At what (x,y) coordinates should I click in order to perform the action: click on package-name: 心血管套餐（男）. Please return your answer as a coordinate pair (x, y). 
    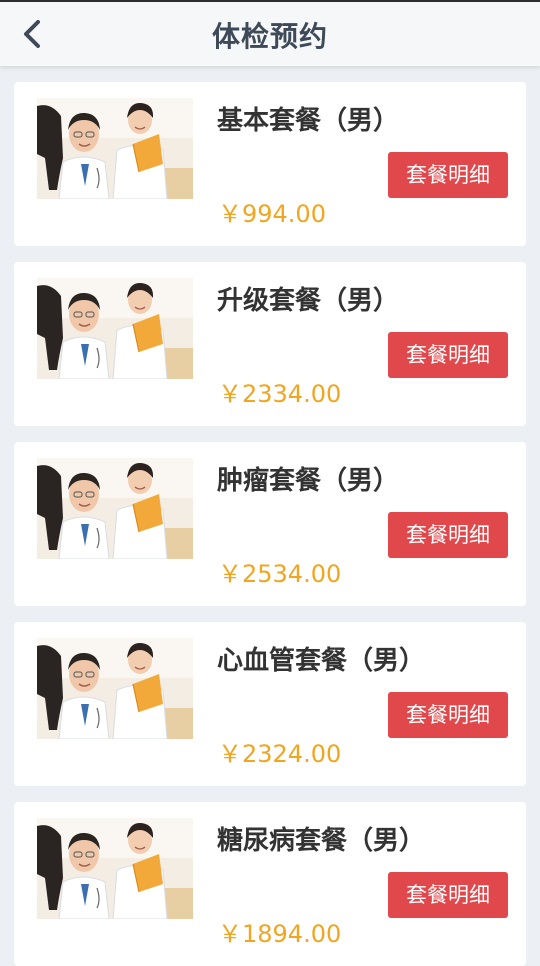
    Looking at the image, I should click on (321, 661).